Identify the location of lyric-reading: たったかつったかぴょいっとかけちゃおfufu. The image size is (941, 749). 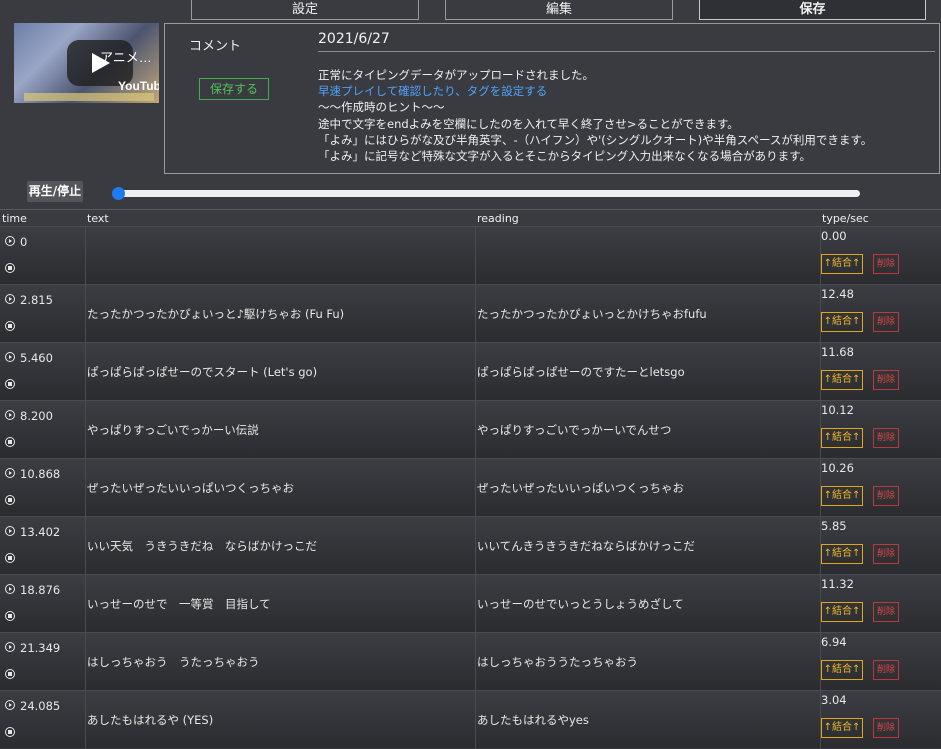
(592, 314).